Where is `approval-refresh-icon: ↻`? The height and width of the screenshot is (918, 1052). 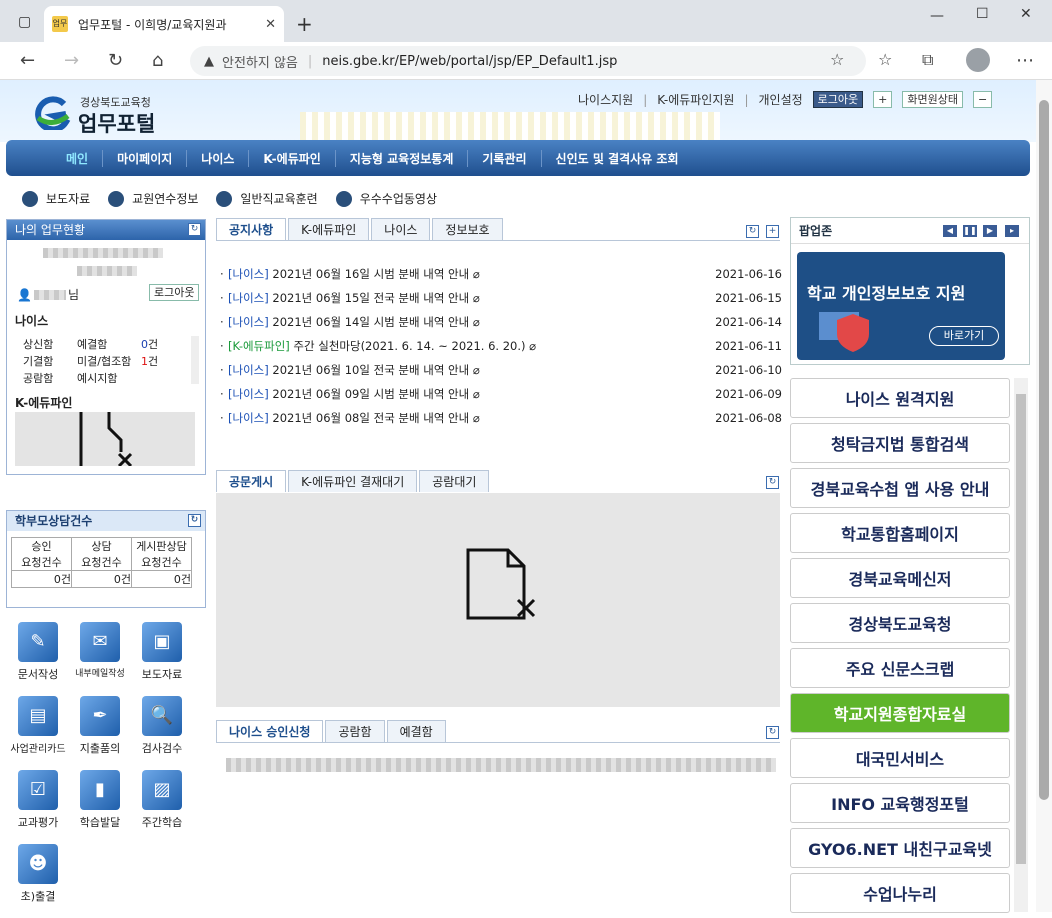
approval-refresh-icon: ↻ is located at coordinates (772, 732).